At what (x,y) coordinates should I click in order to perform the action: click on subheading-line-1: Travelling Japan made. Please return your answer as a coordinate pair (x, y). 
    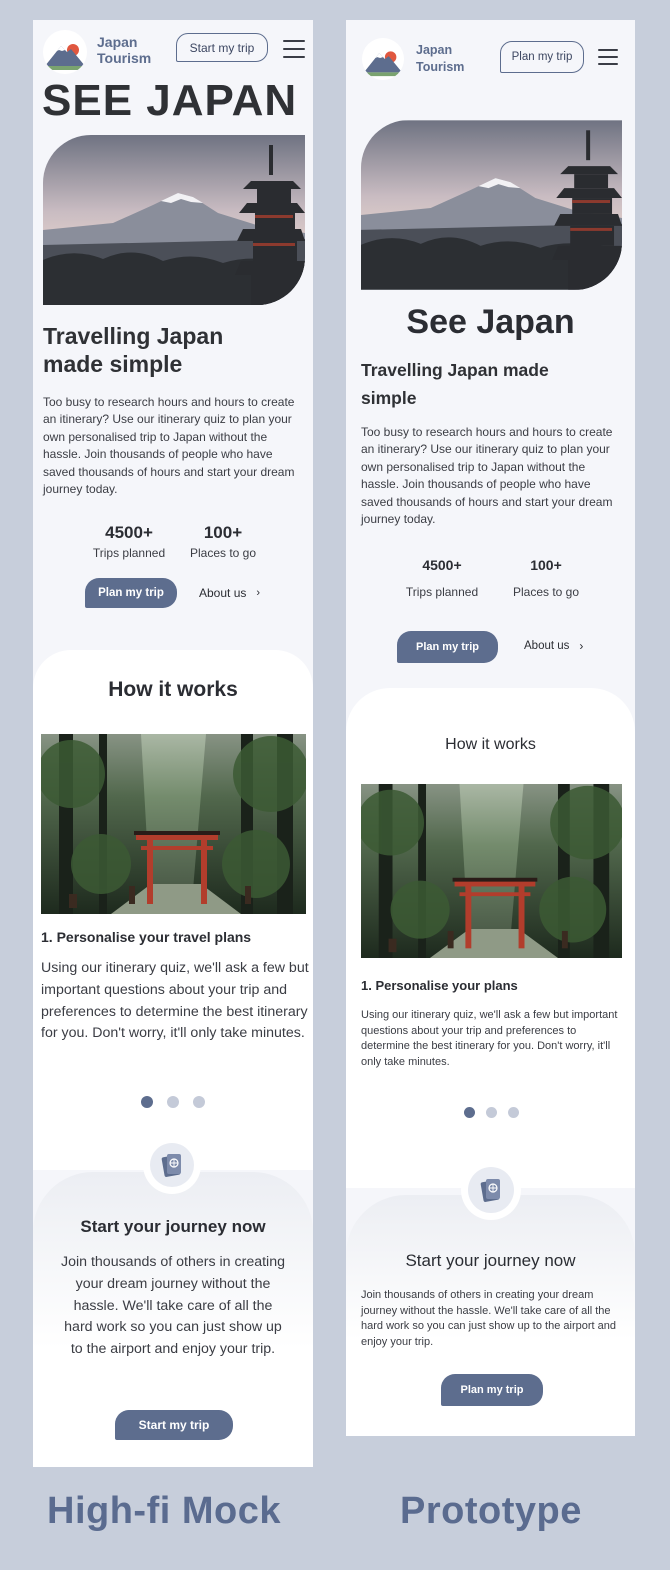
    Looking at the image, I should click on (455, 370).